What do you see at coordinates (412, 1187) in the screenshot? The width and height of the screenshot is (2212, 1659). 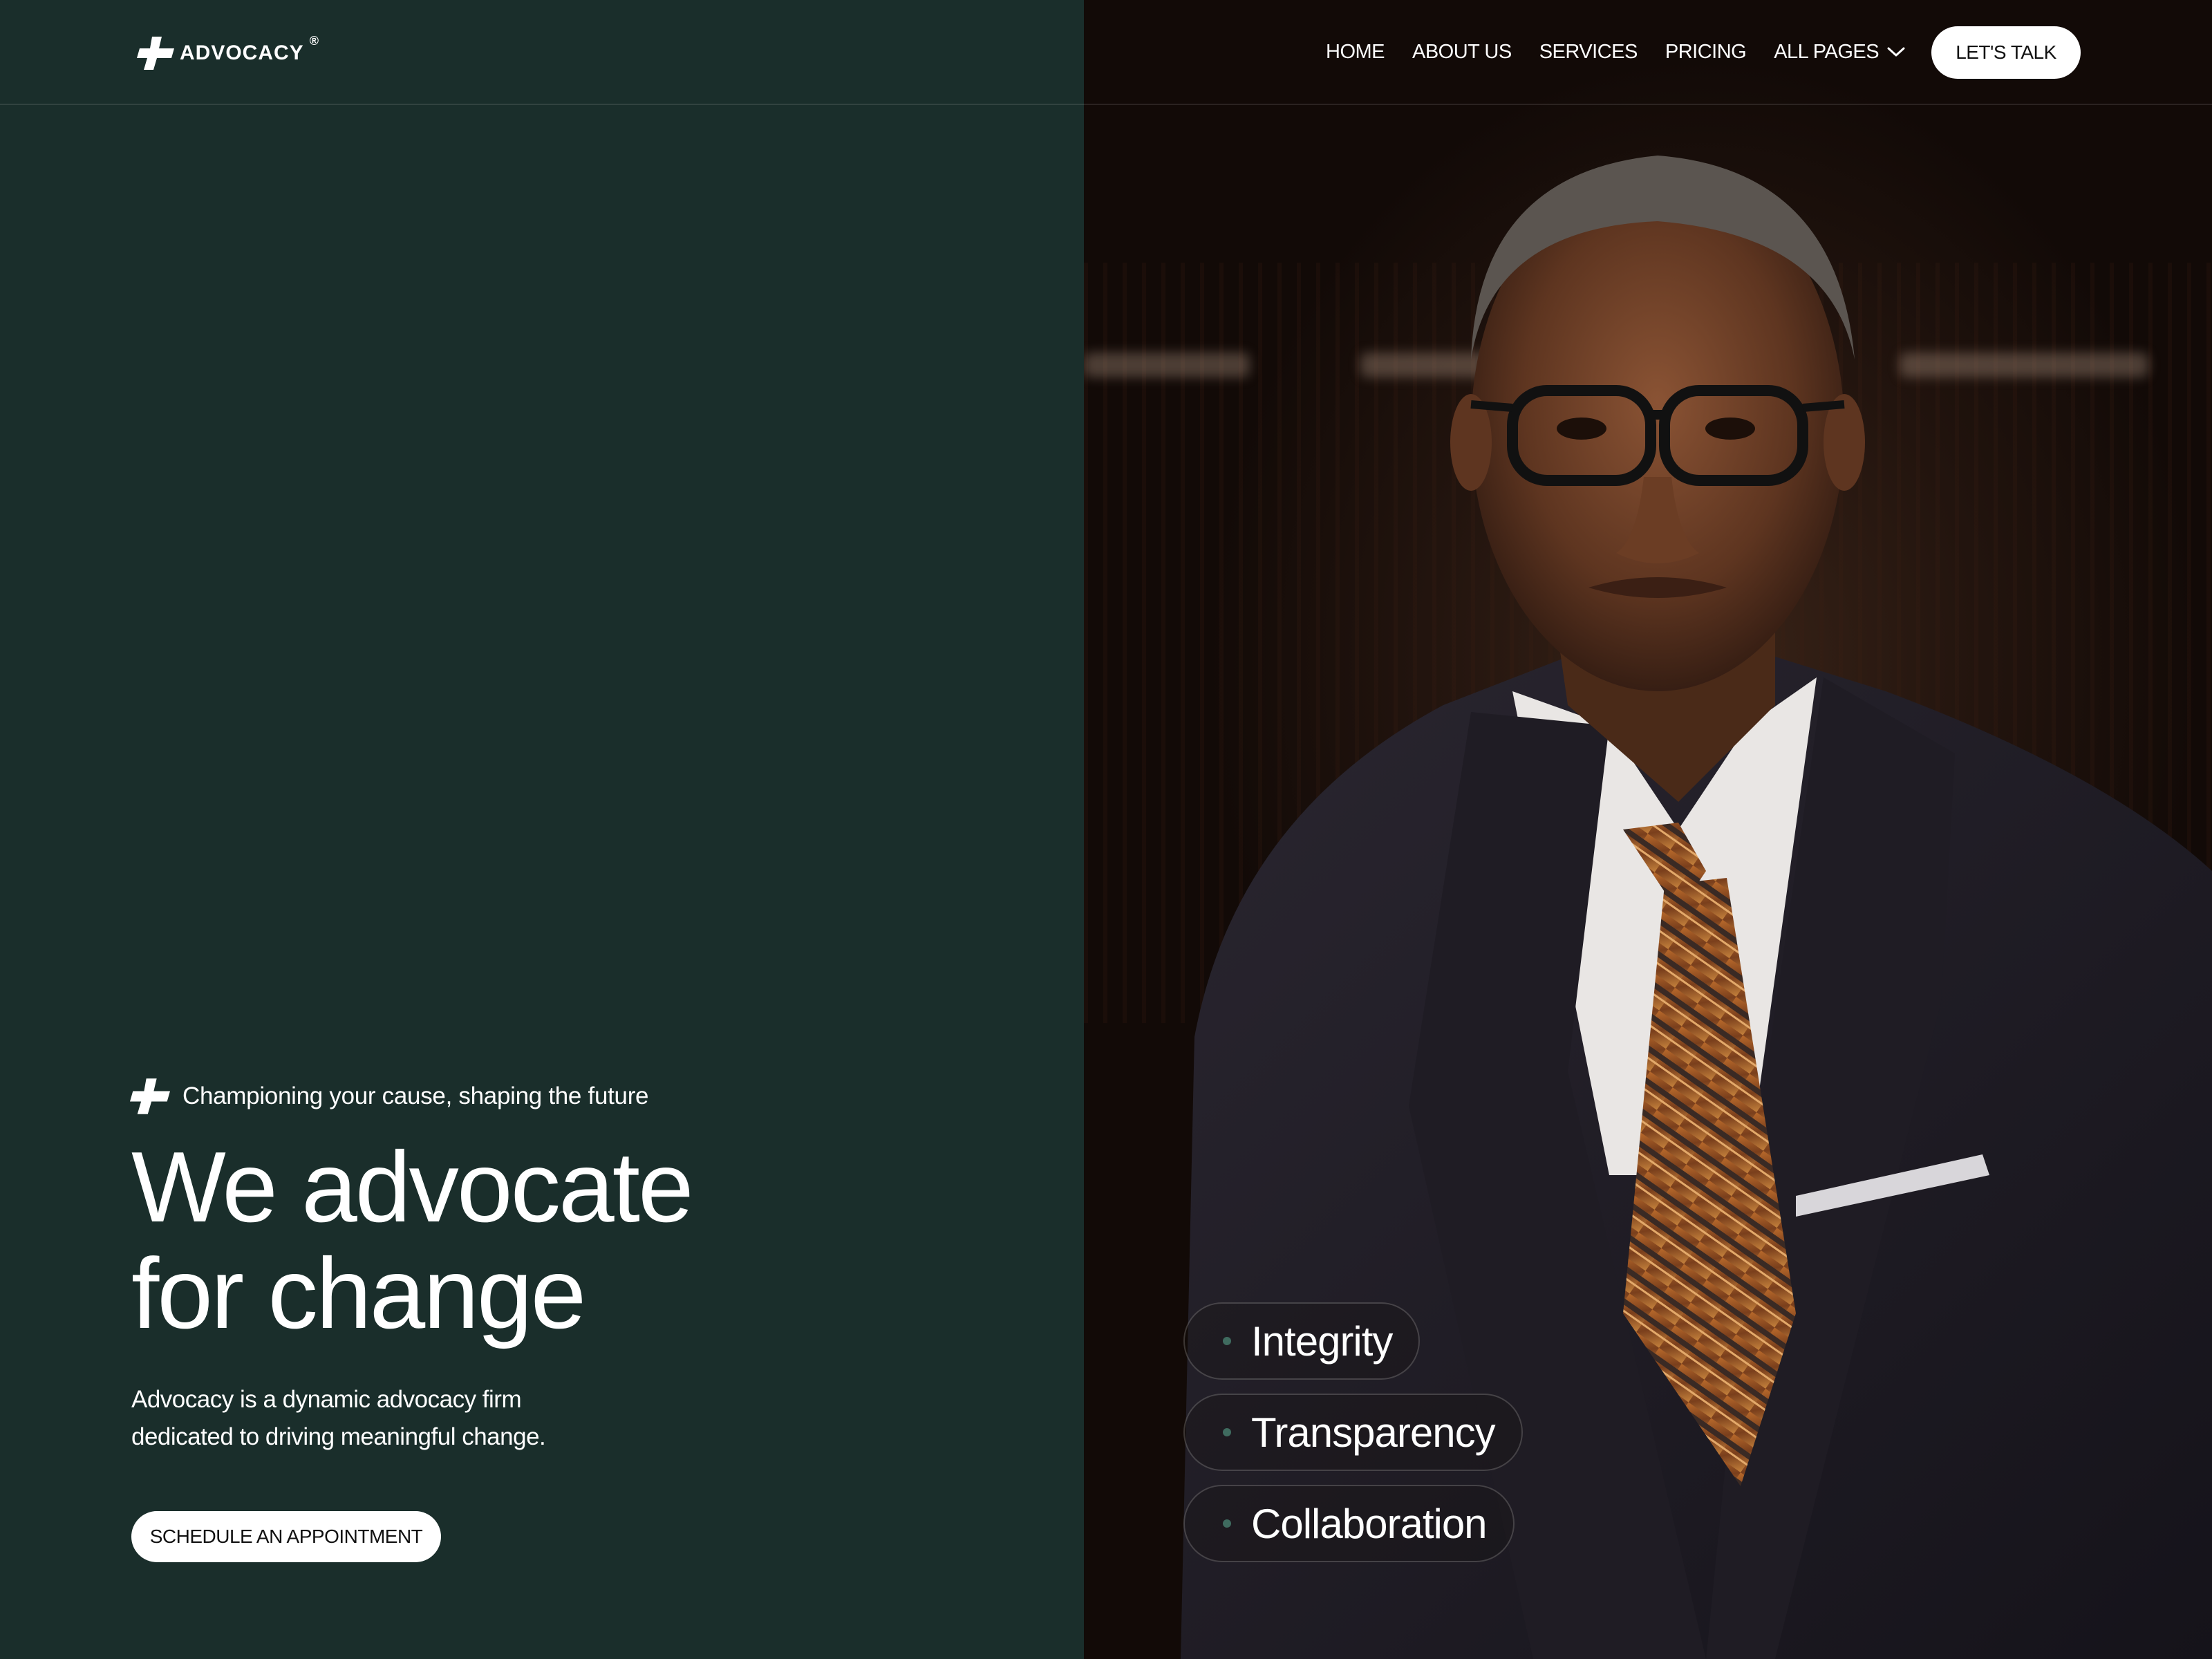 I see `hero-title-line-1: We advocate` at bounding box center [412, 1187].